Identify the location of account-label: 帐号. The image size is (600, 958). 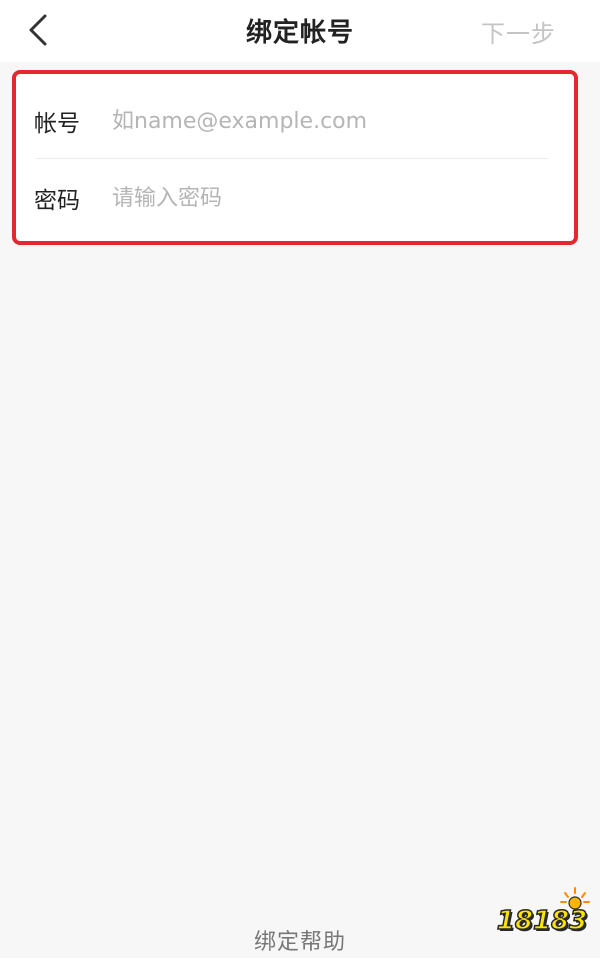
(57, 124).